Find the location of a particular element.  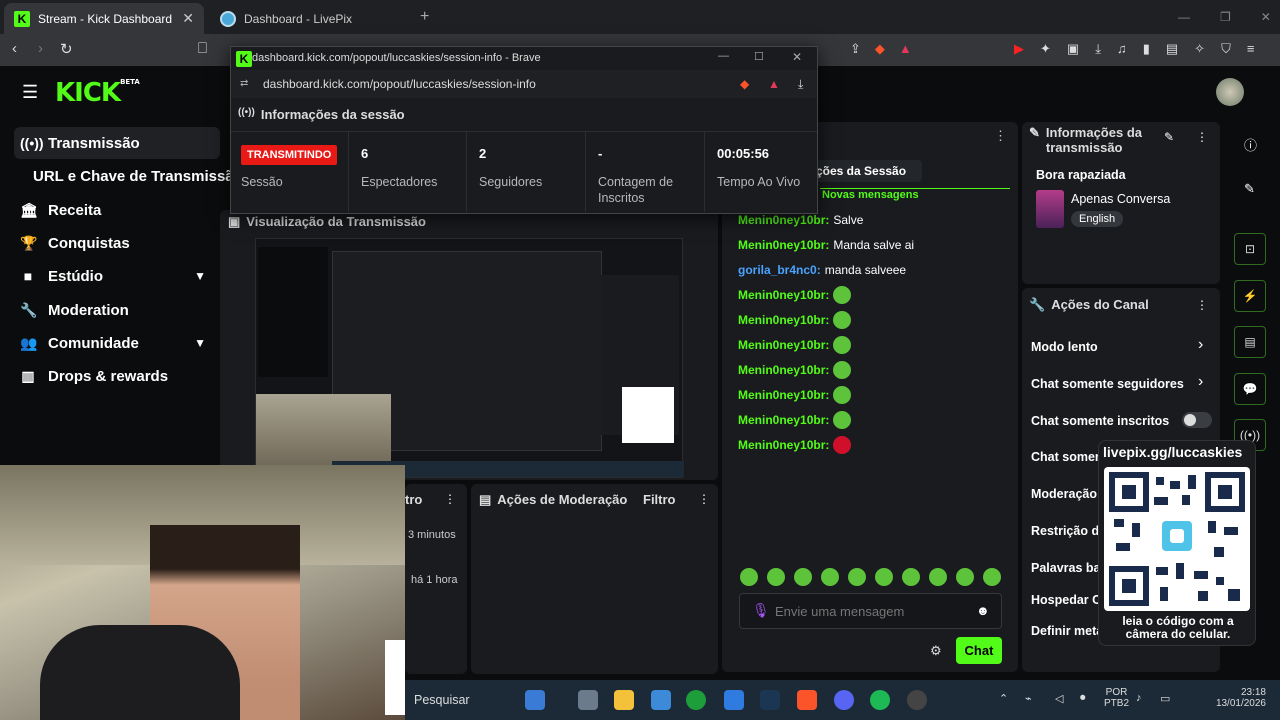

maximize-icon: ☐ is located at coordinates (759, 56).